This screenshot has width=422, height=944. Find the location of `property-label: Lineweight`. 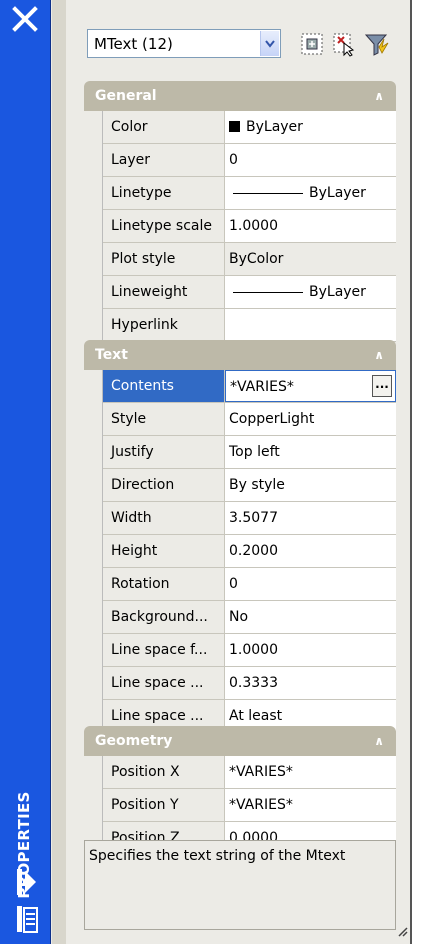

property-label: Lineweight is located at coordinates (164, 292).